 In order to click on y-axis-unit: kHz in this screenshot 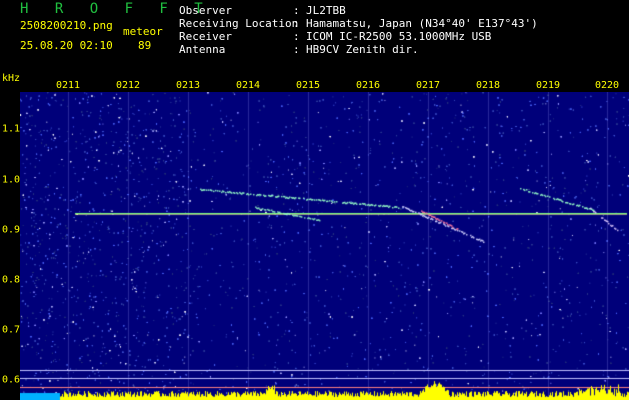, I will do `click(11, 78)`.